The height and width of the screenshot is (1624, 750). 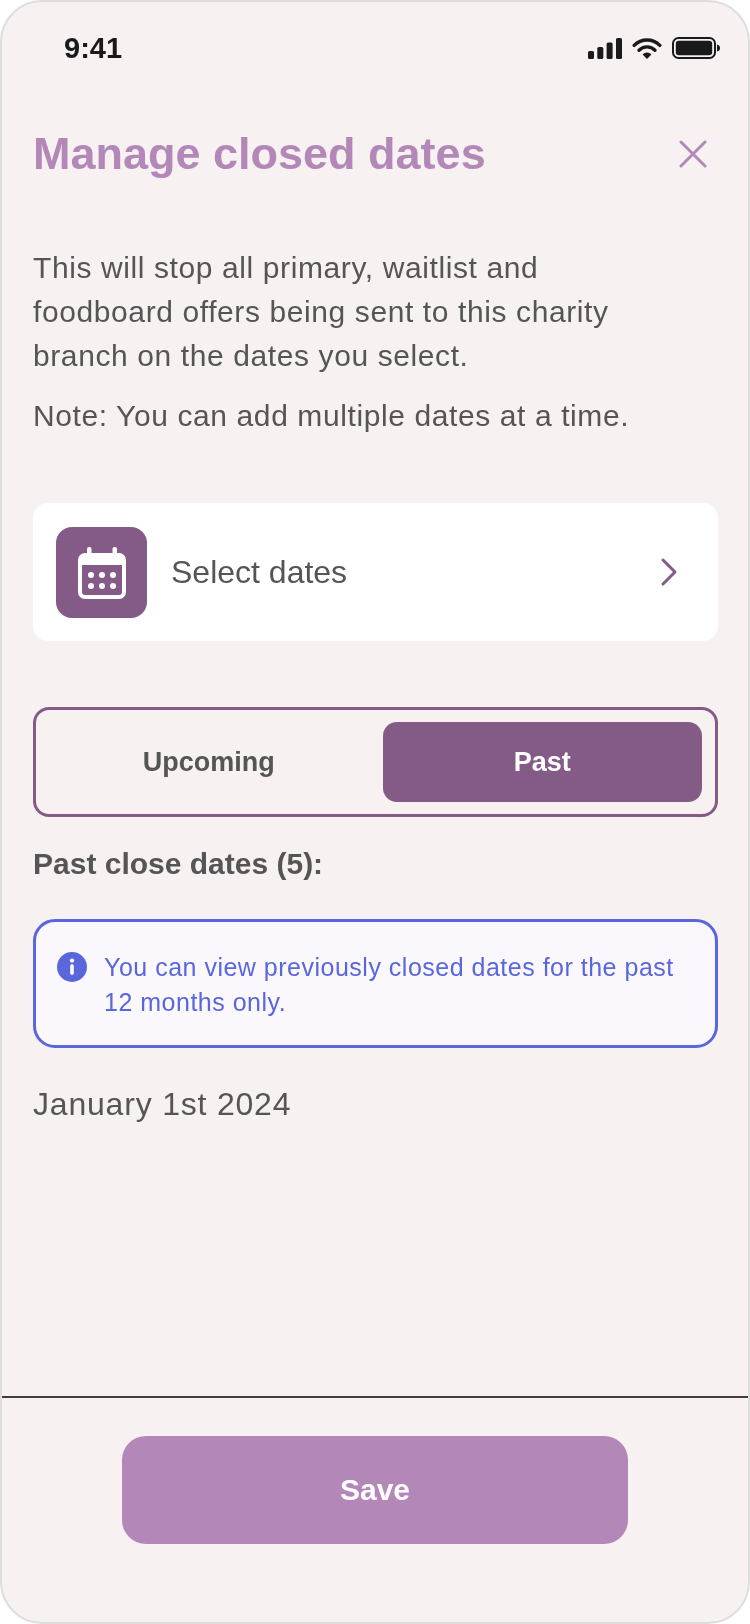 I want to click on page-title: Manage closed dates, so click(x=259, y=154).